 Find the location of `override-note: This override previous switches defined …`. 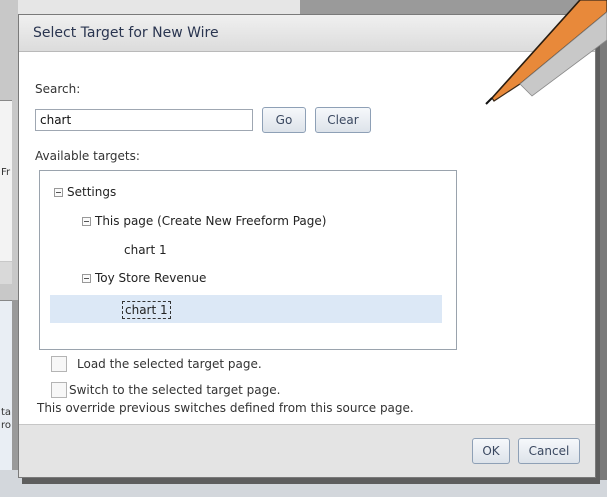

override-note: This override previous switches defined … is located at coordinates (225, 408).